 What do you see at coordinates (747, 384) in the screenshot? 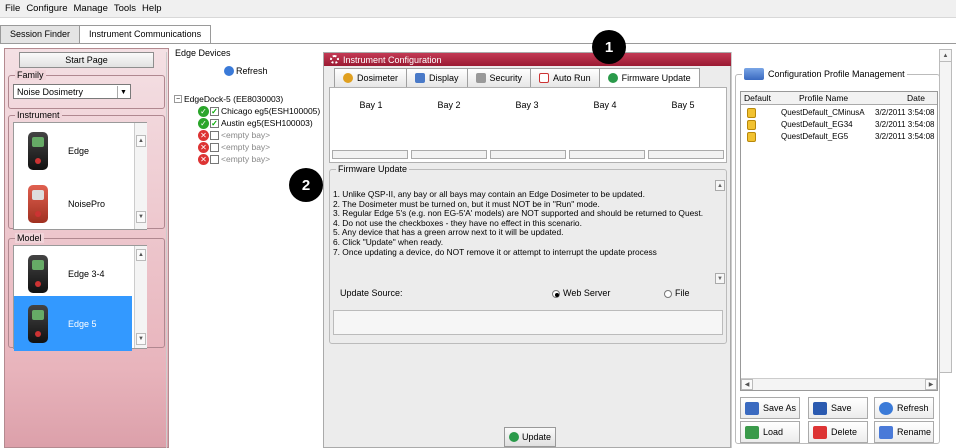
I see `scroll-left-icon: ◀` at bounding box center [747, 384].